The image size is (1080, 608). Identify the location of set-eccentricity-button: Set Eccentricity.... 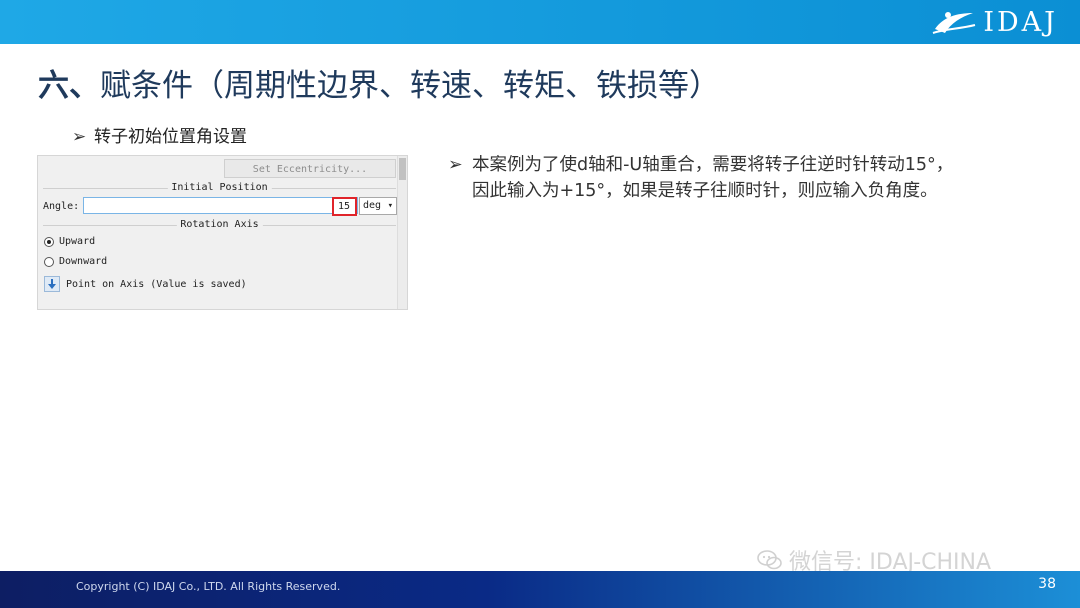
(310, 168).